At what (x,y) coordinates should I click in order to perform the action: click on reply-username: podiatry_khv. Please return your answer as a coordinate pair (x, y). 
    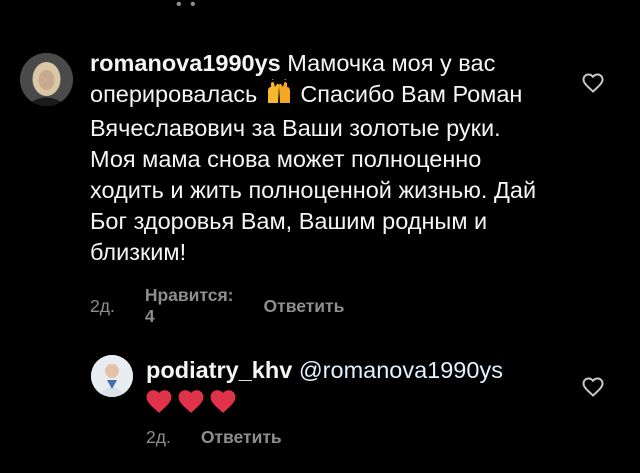
    Looking at the image, I should click on (219, 370).